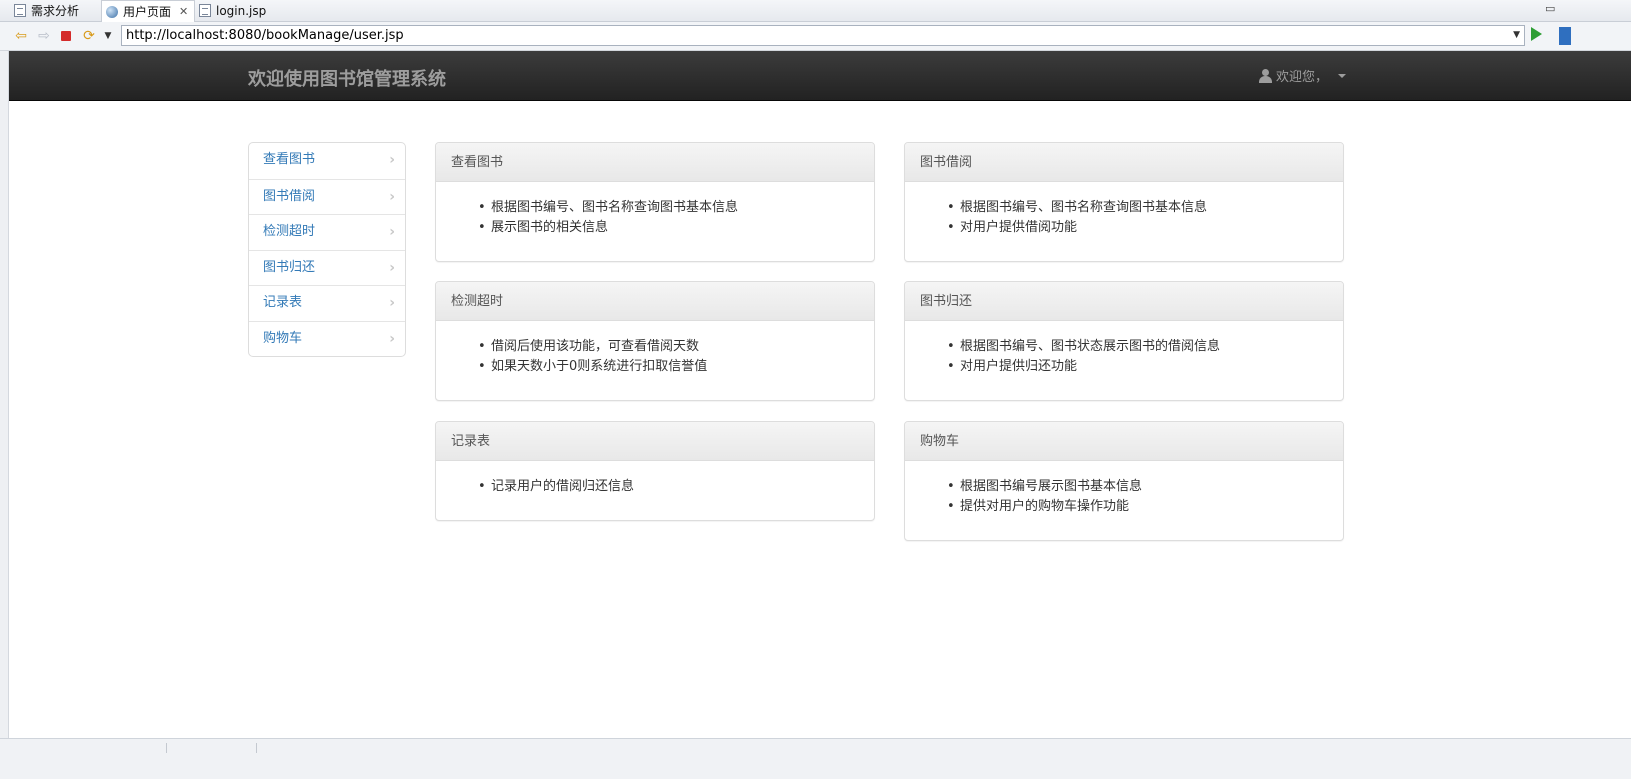 The width and height of the screenshot is (1631, 779). I want to click on go-icon, so click(1536, 34).